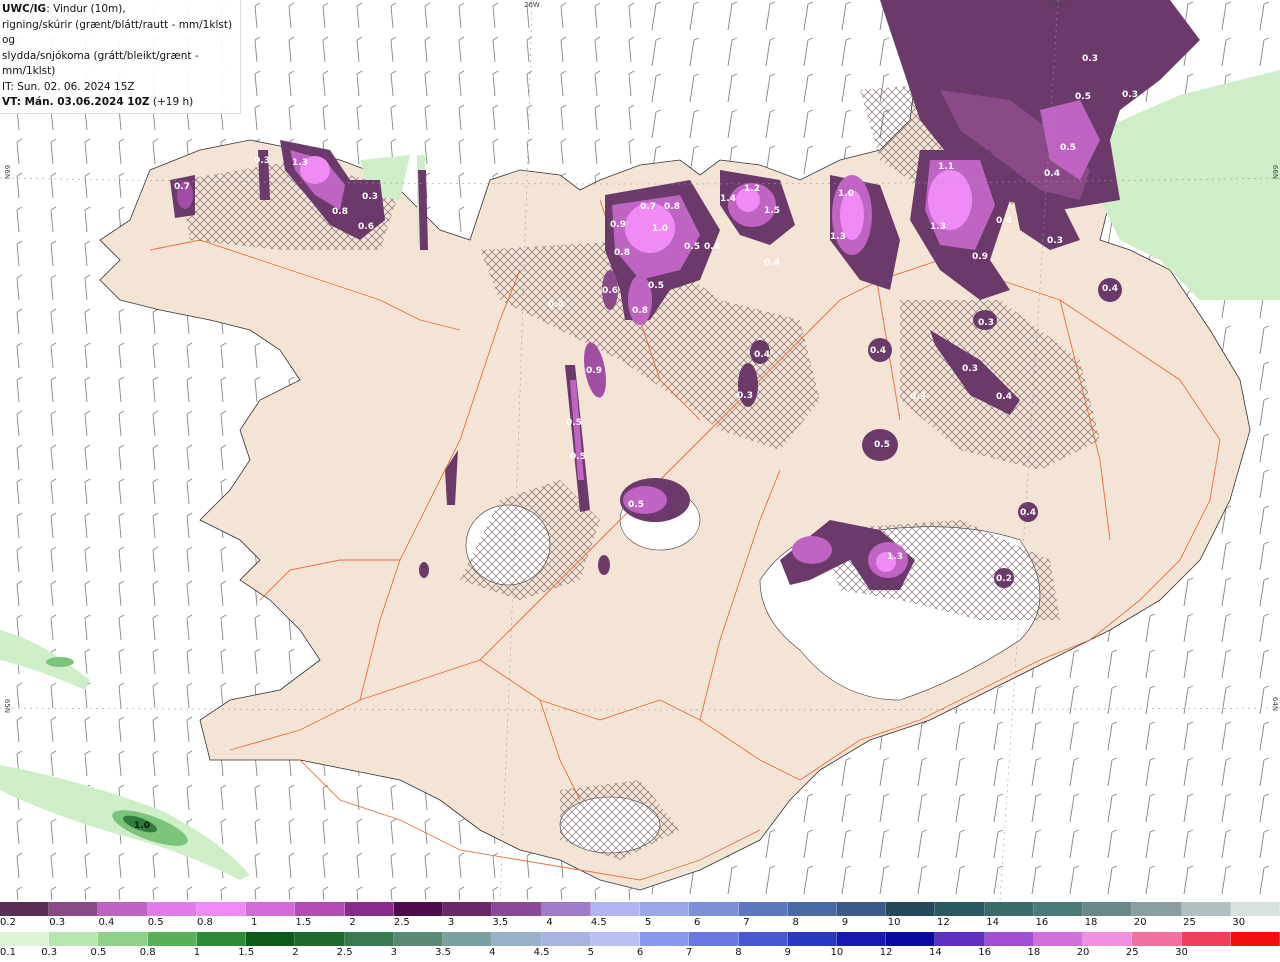 Image resolution: width=1280 pixels, height=962 pixels. What do you see at coordinates (197, 952) in the screenshot?
I see `legend-rain-label: 1` at bounding box center [197, 952].